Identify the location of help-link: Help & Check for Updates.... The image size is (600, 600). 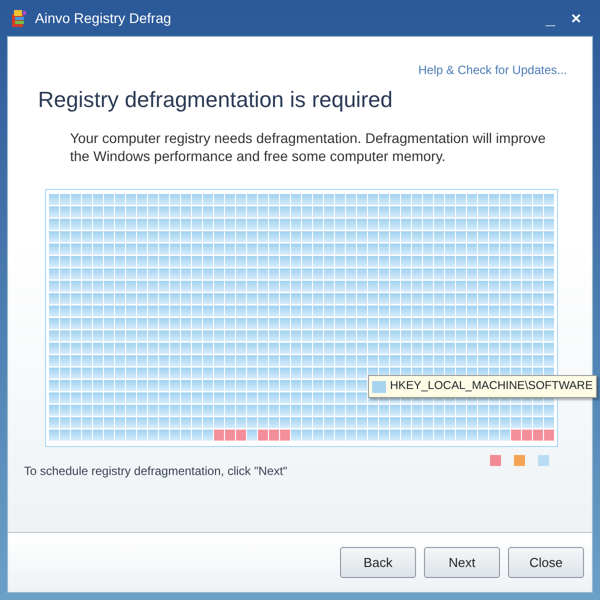
(492, 70).